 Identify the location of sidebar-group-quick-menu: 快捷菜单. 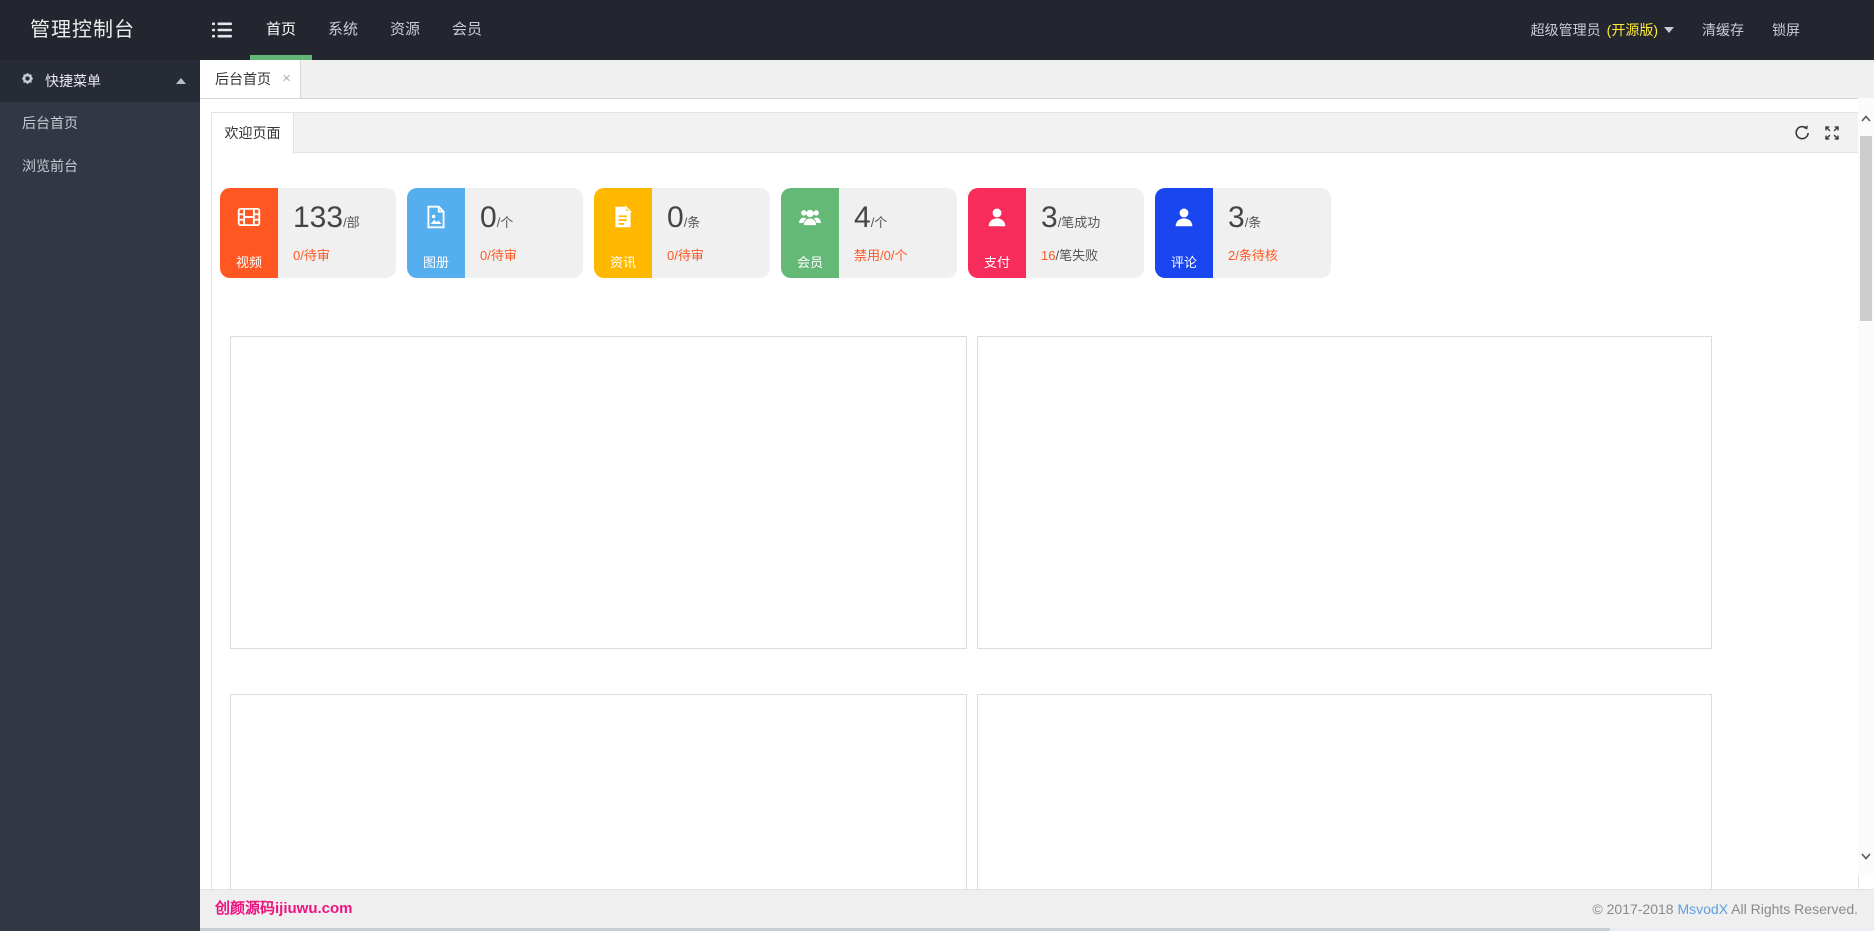
(100, 81).